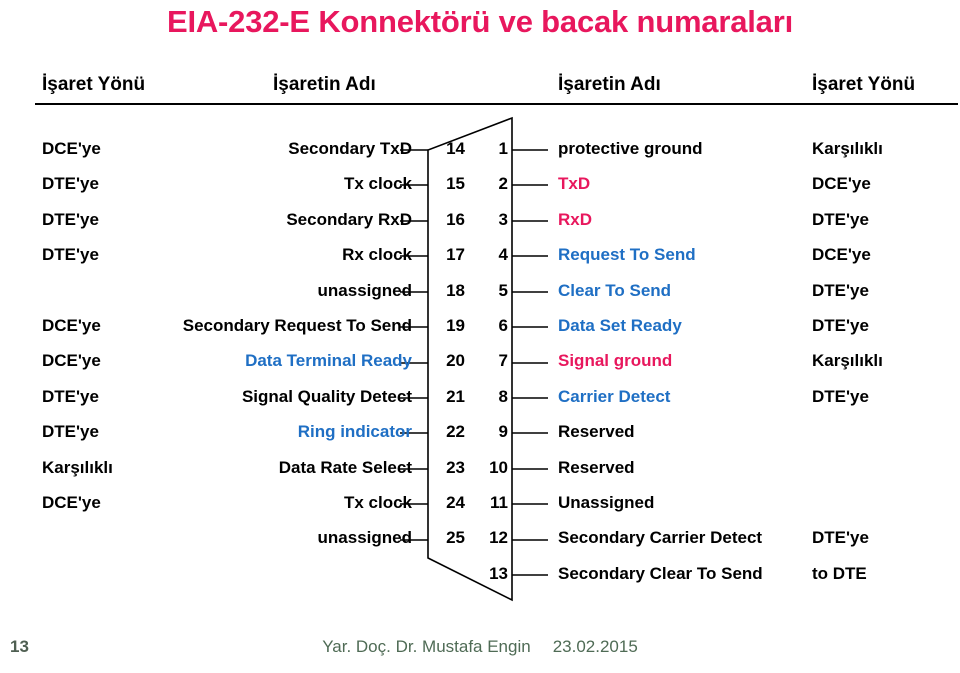  Describe the element at coordinates (455, 184) in the screenshot. I see `left-pin-number: 15` at that location.